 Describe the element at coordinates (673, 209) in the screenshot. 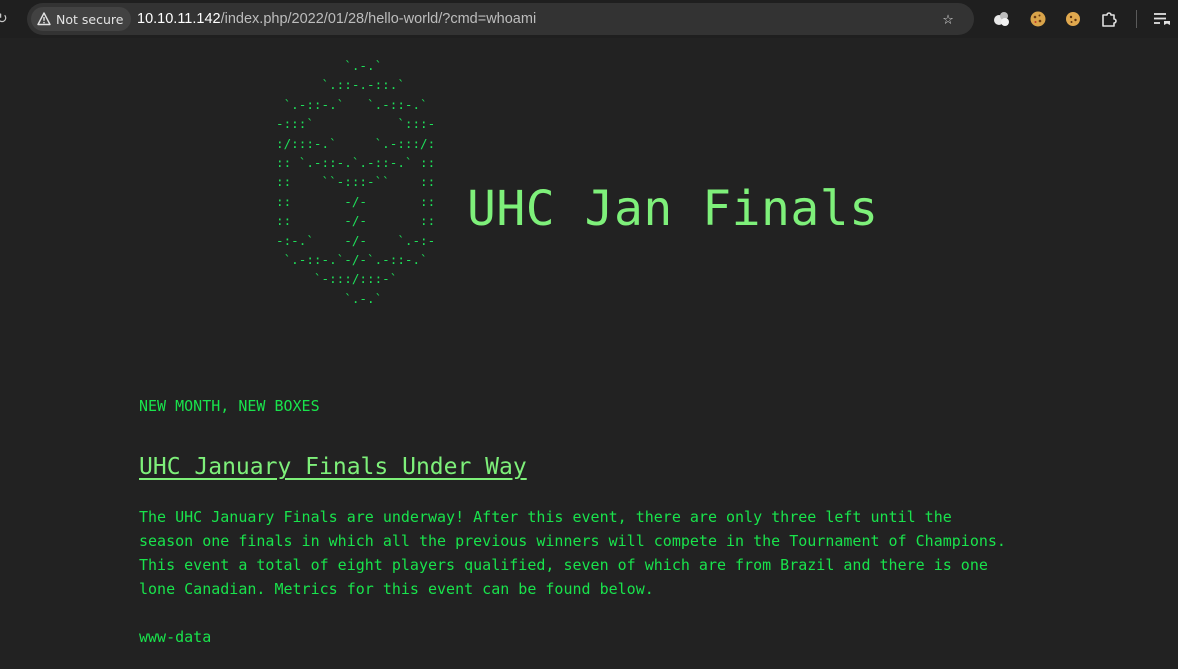

I see `site-title: UHC Jan Finals` at that location.